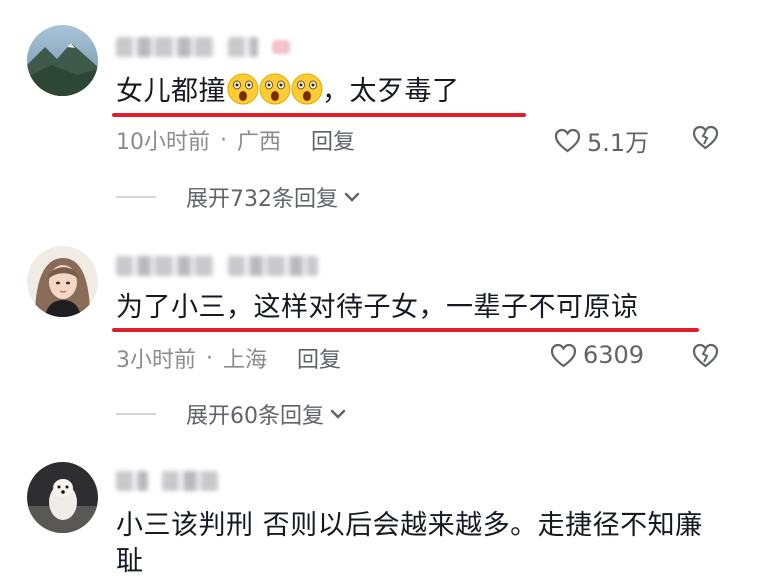 This screenshot has width=759, height=580. Describe the element at coordinates (245, 360) in the screenshot. I see `comment-location: 上海` at that location.